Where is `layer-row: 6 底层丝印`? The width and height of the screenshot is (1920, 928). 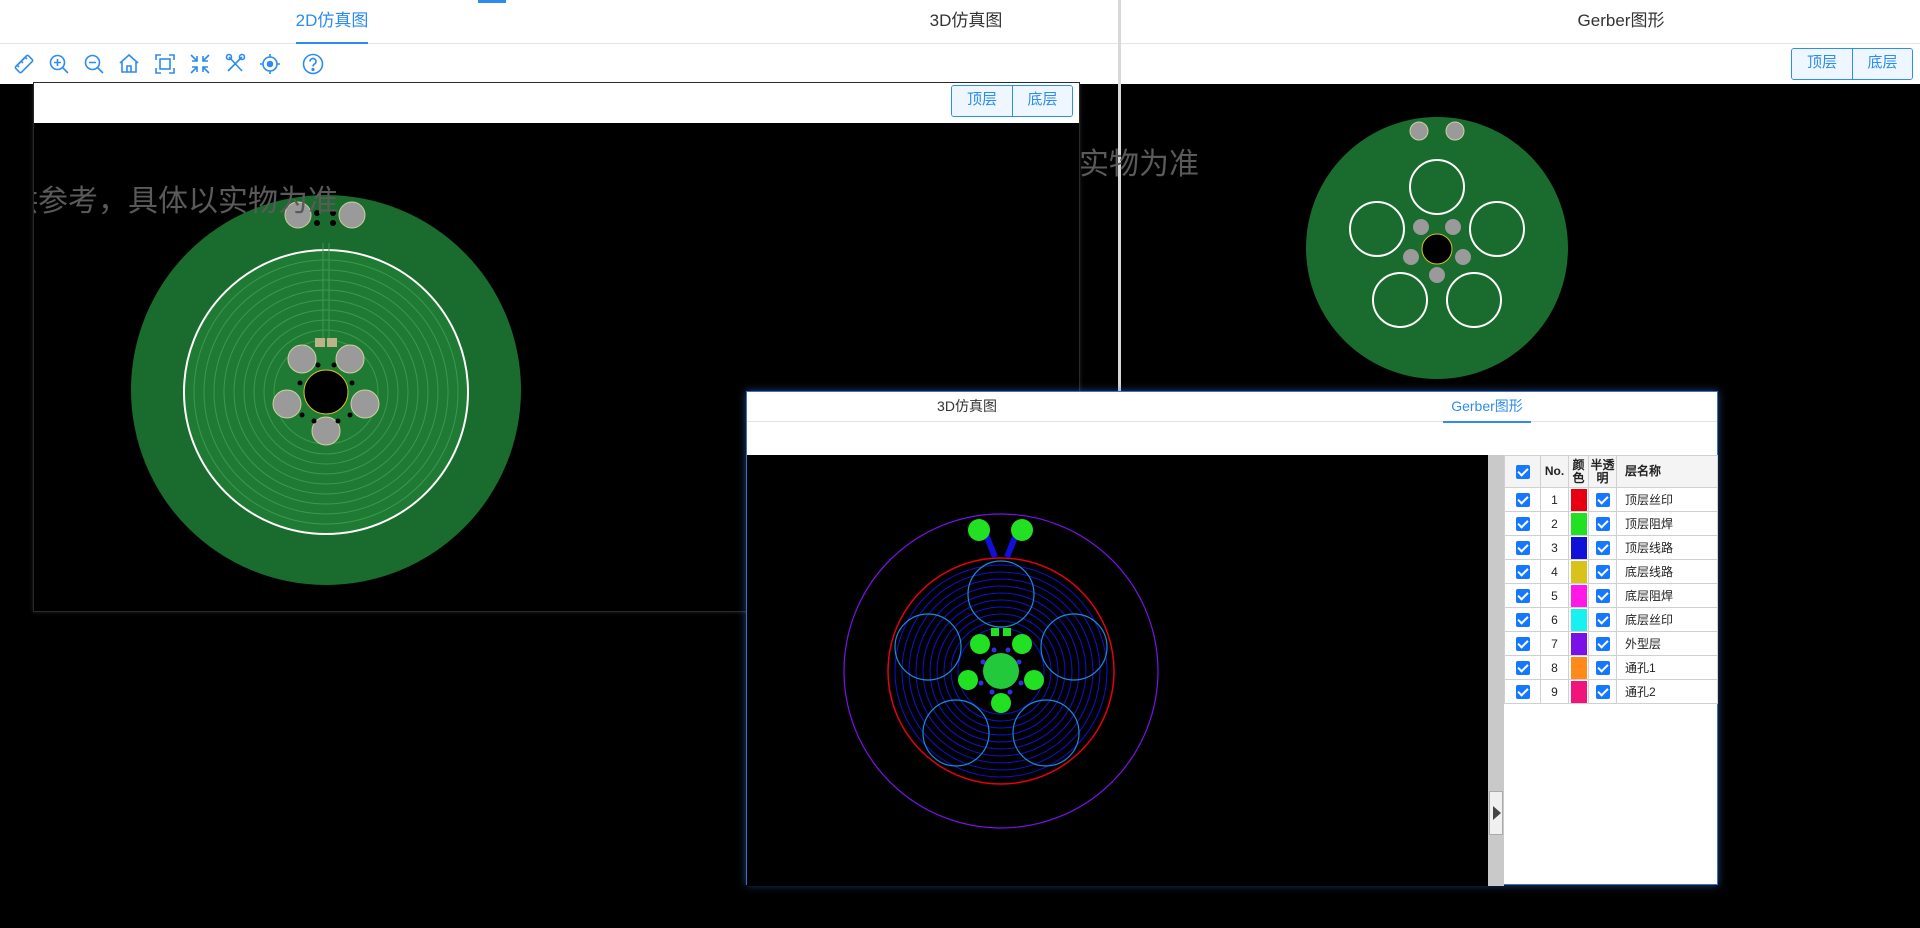
layer-row: 6 底层丝印 is located at coordinates (1611, 619).